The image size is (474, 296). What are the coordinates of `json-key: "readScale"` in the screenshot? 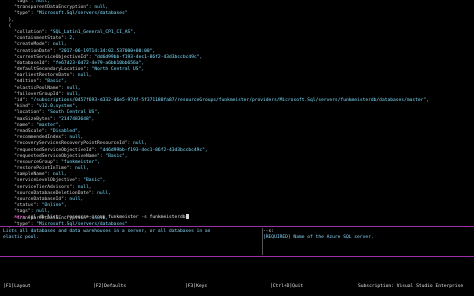 It's located at (29, 131).